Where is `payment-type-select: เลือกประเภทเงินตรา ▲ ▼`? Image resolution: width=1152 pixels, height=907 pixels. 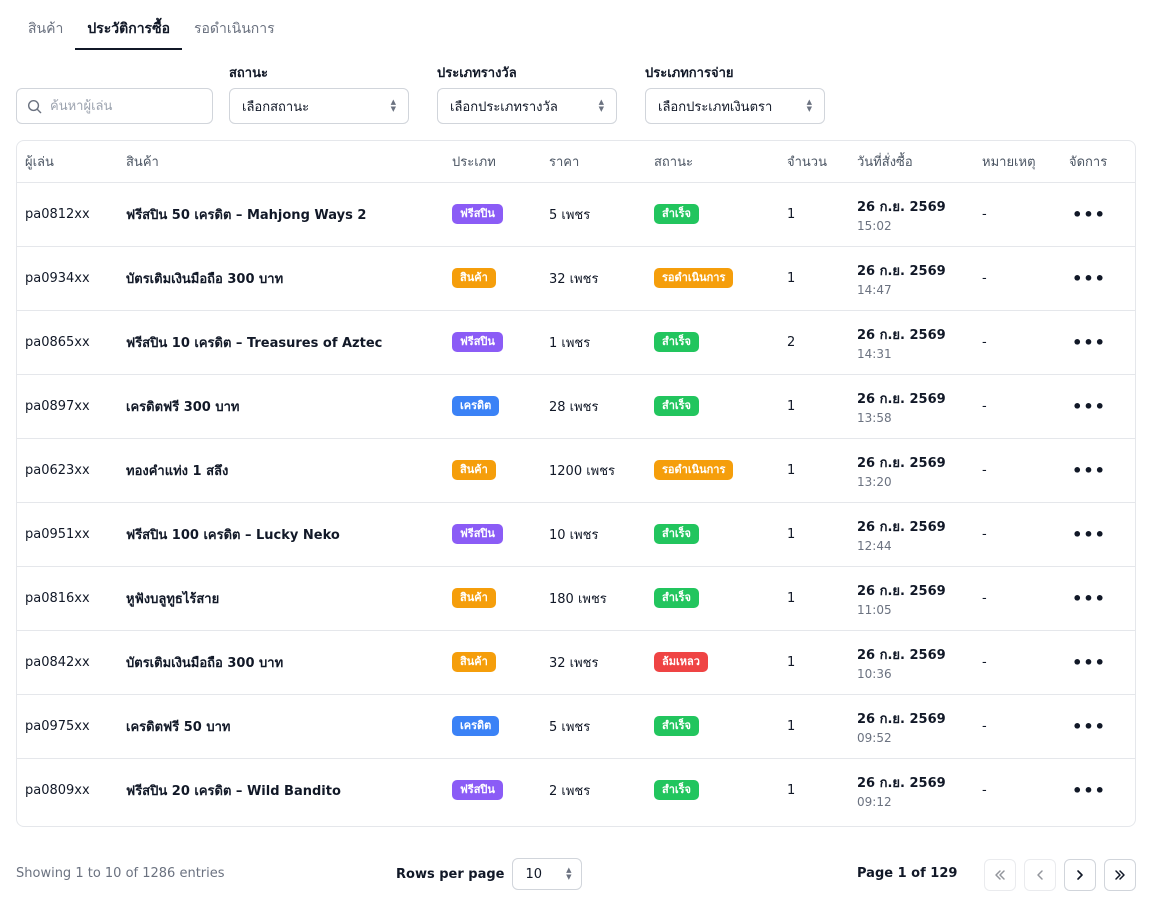
payment-type-select: เลือกประเภทเงินตรา ▲ ▼ is located at coordinates (735, 106).